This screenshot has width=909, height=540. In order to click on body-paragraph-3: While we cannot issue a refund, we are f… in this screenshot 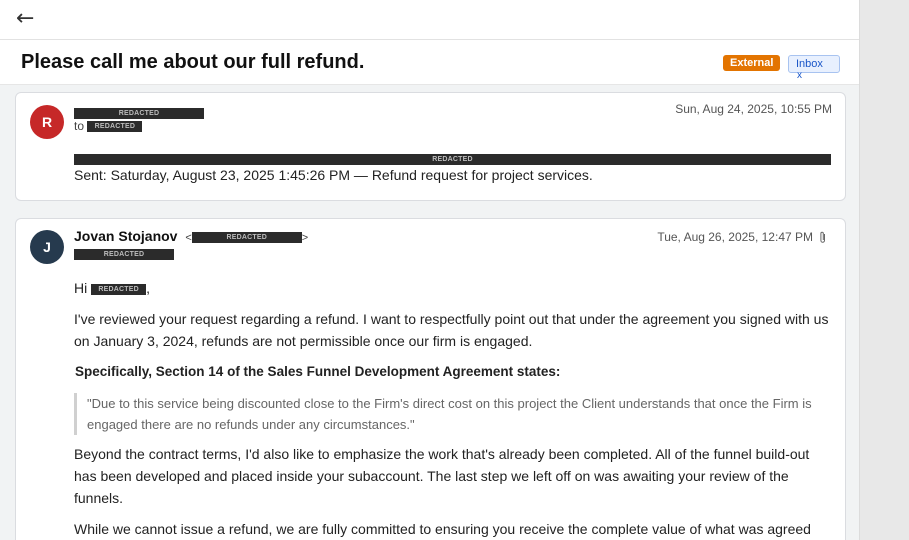, I will do `click(442, 529)`.